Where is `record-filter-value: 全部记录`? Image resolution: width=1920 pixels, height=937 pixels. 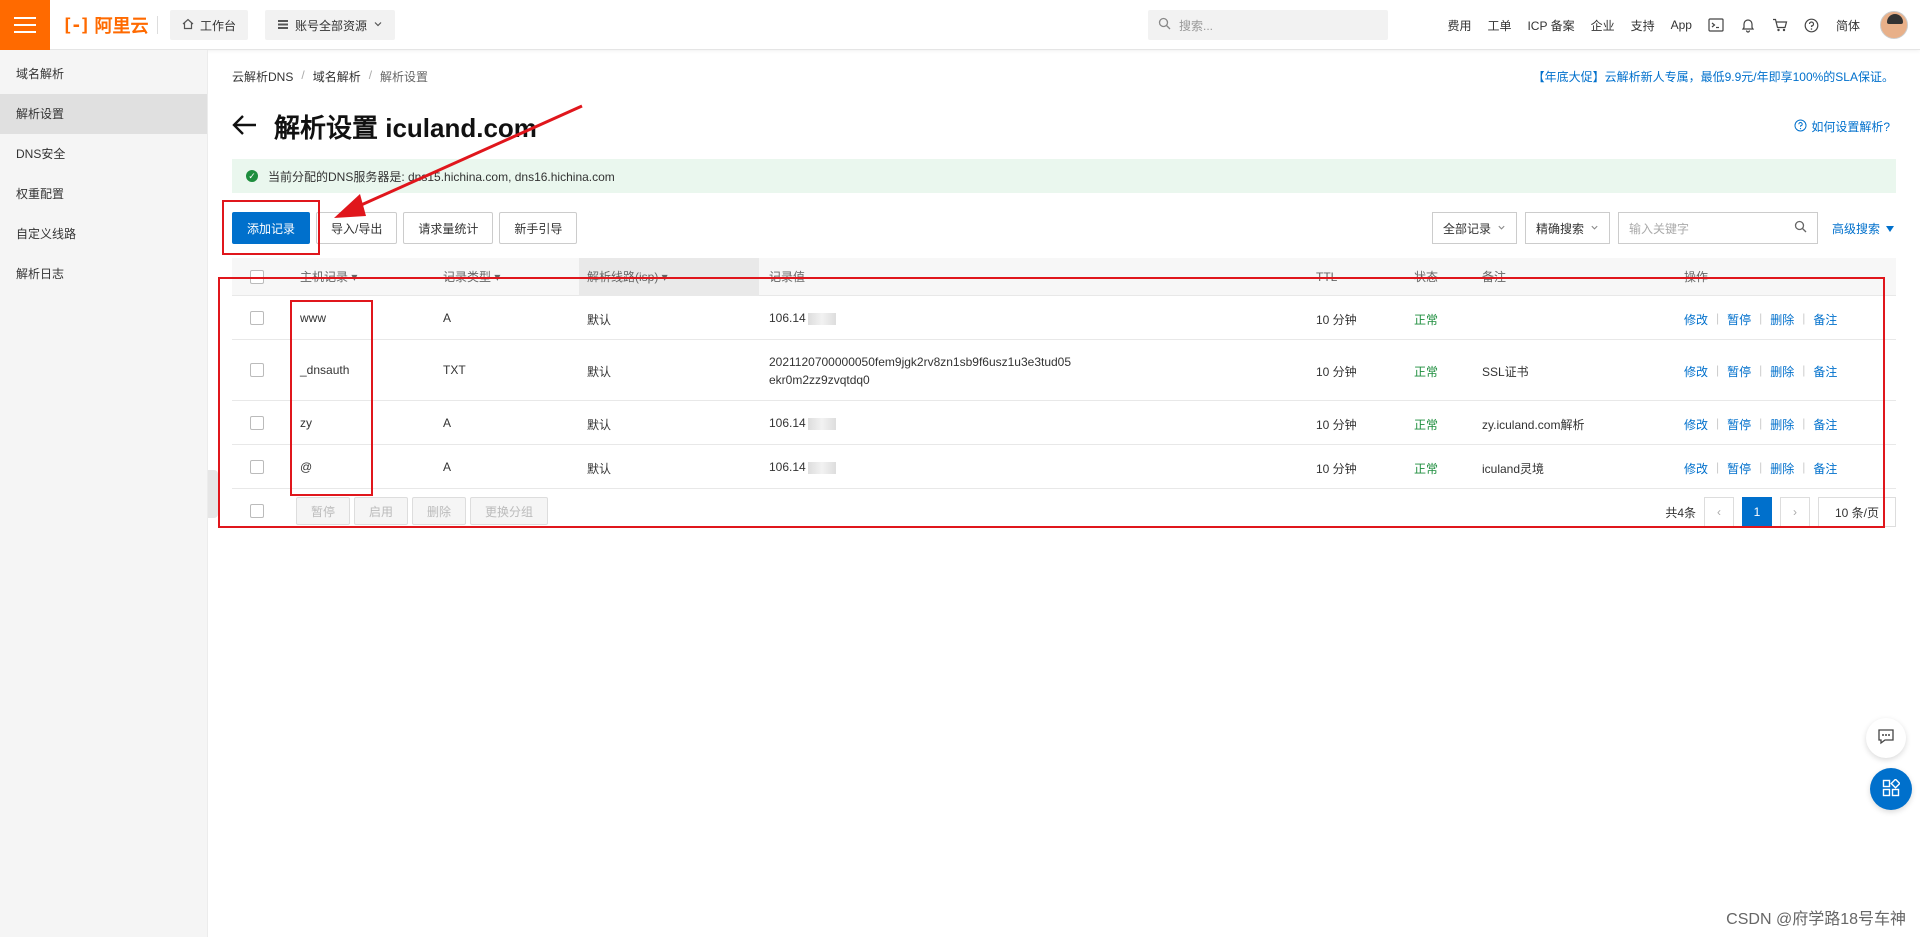
record-filter-value: 全部记录 is located at coordinates (1466, 228).